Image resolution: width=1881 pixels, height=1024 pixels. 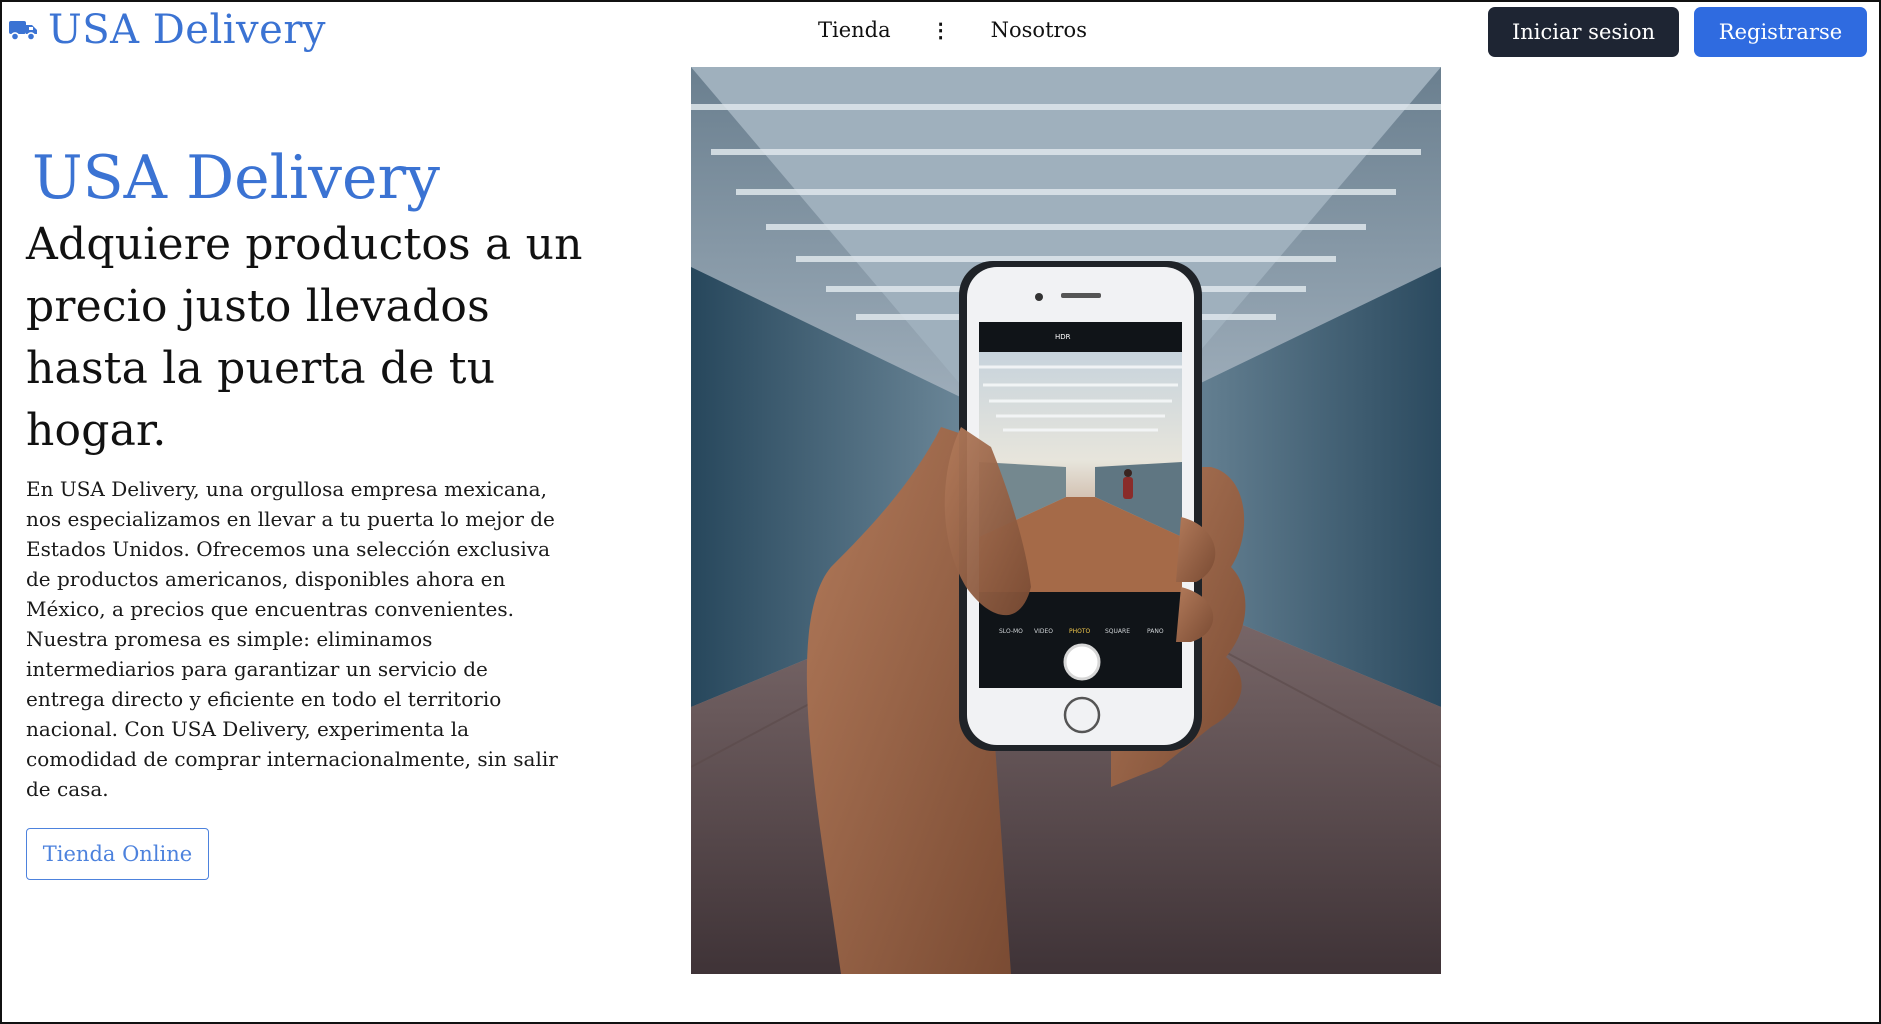 What do you see at coordinates (23, 31) in the screenshot?
I see `truck-icon` at bounding box center [23, 31].